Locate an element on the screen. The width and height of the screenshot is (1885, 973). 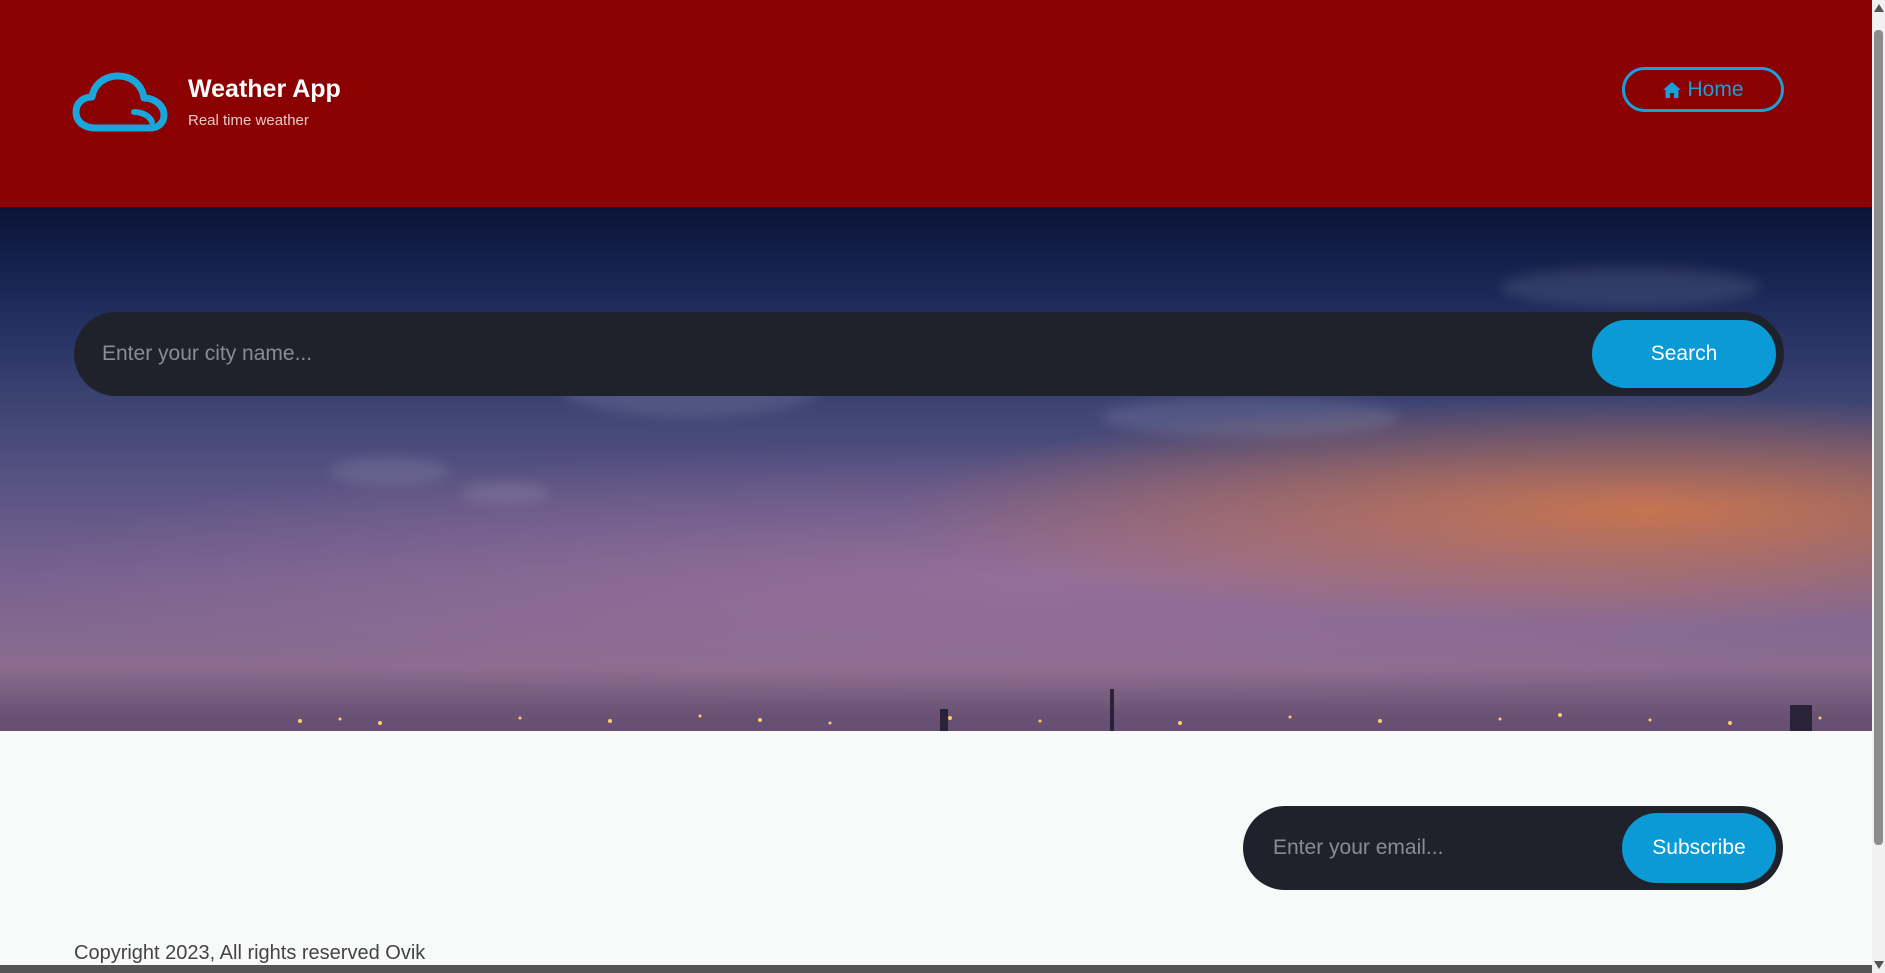
subscribe-button: Subscribe is located at coordinates (1699, 848).